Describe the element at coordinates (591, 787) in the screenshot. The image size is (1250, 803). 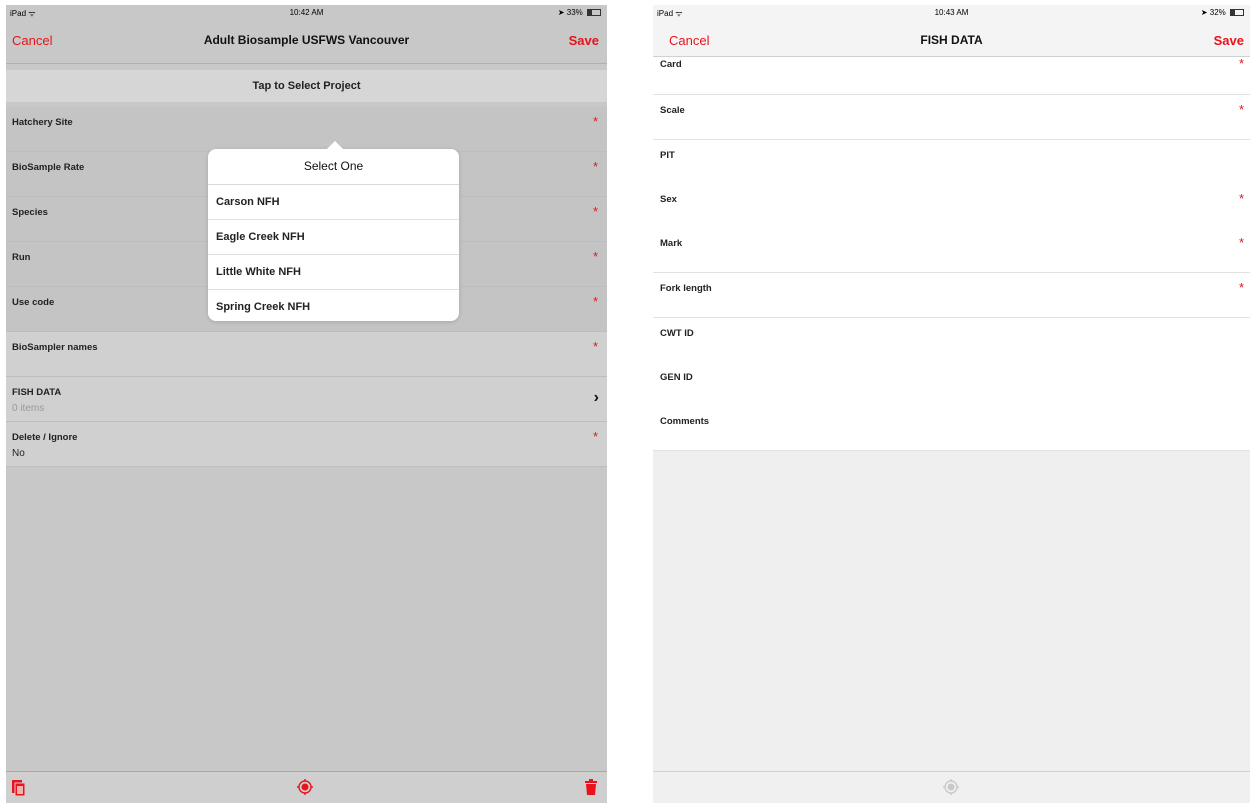
I see `trash-icon` at that location.